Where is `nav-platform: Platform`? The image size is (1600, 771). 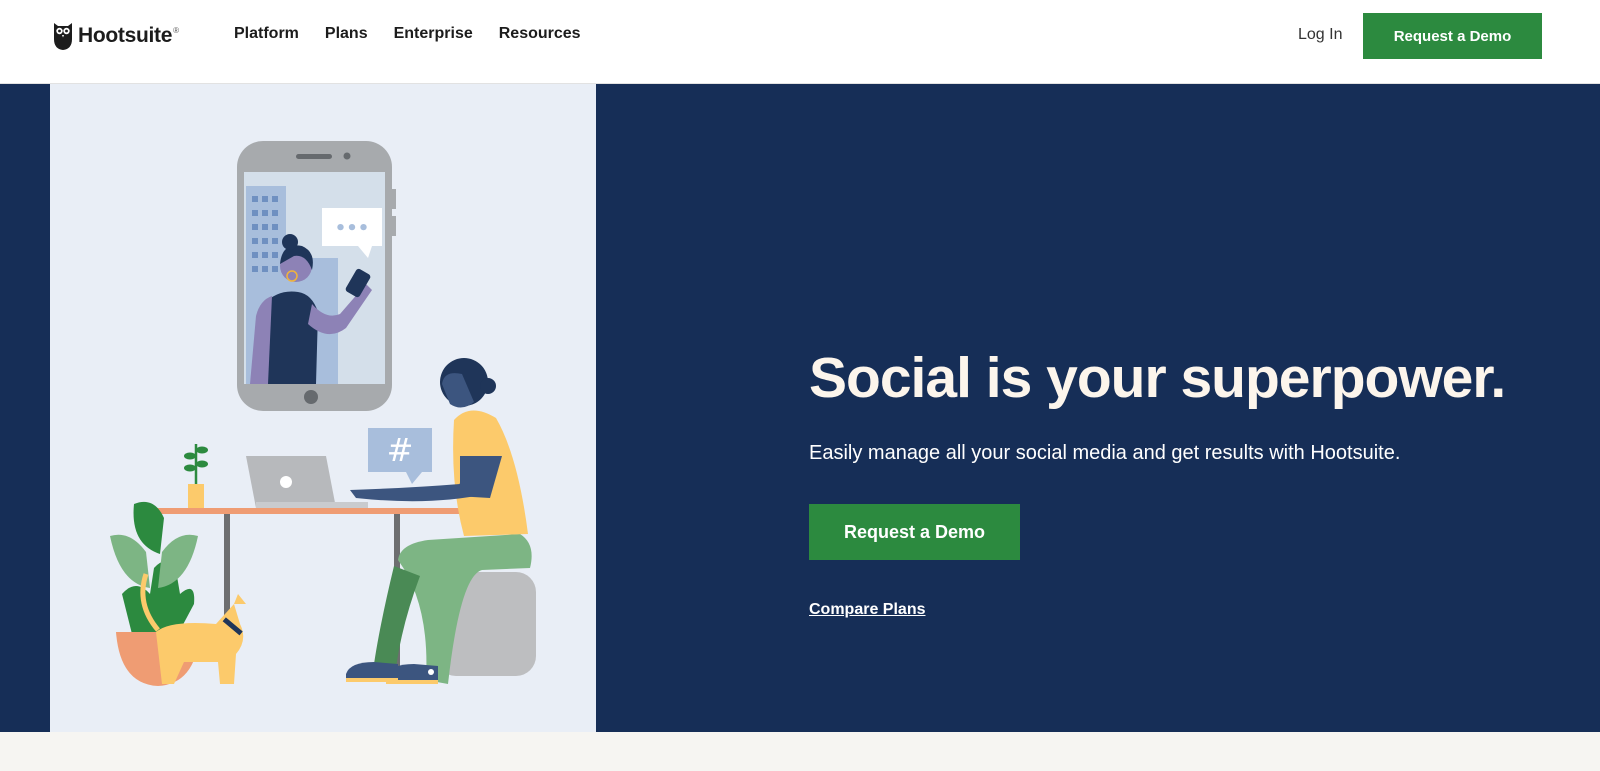
nav-platform: Platform is located at coordinates (266, 34).